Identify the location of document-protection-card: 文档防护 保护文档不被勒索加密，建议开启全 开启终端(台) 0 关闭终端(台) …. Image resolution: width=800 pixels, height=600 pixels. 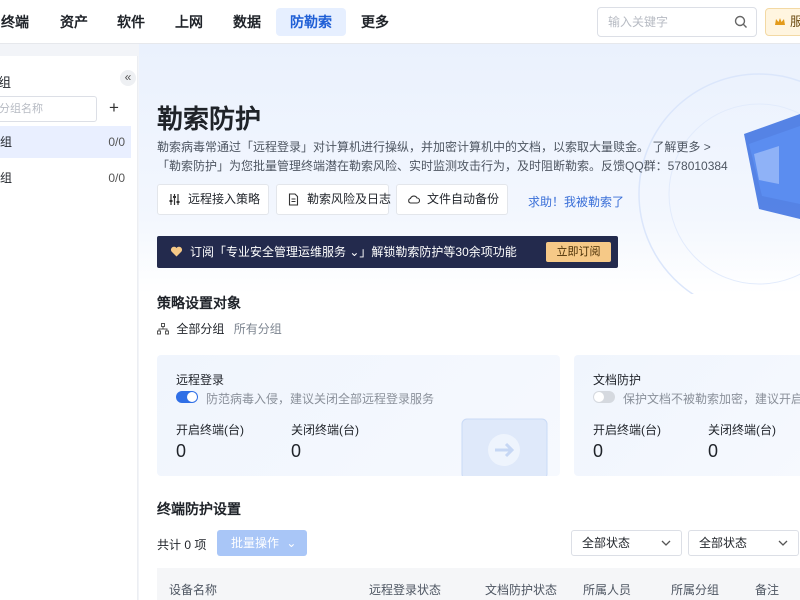
(687, 415).